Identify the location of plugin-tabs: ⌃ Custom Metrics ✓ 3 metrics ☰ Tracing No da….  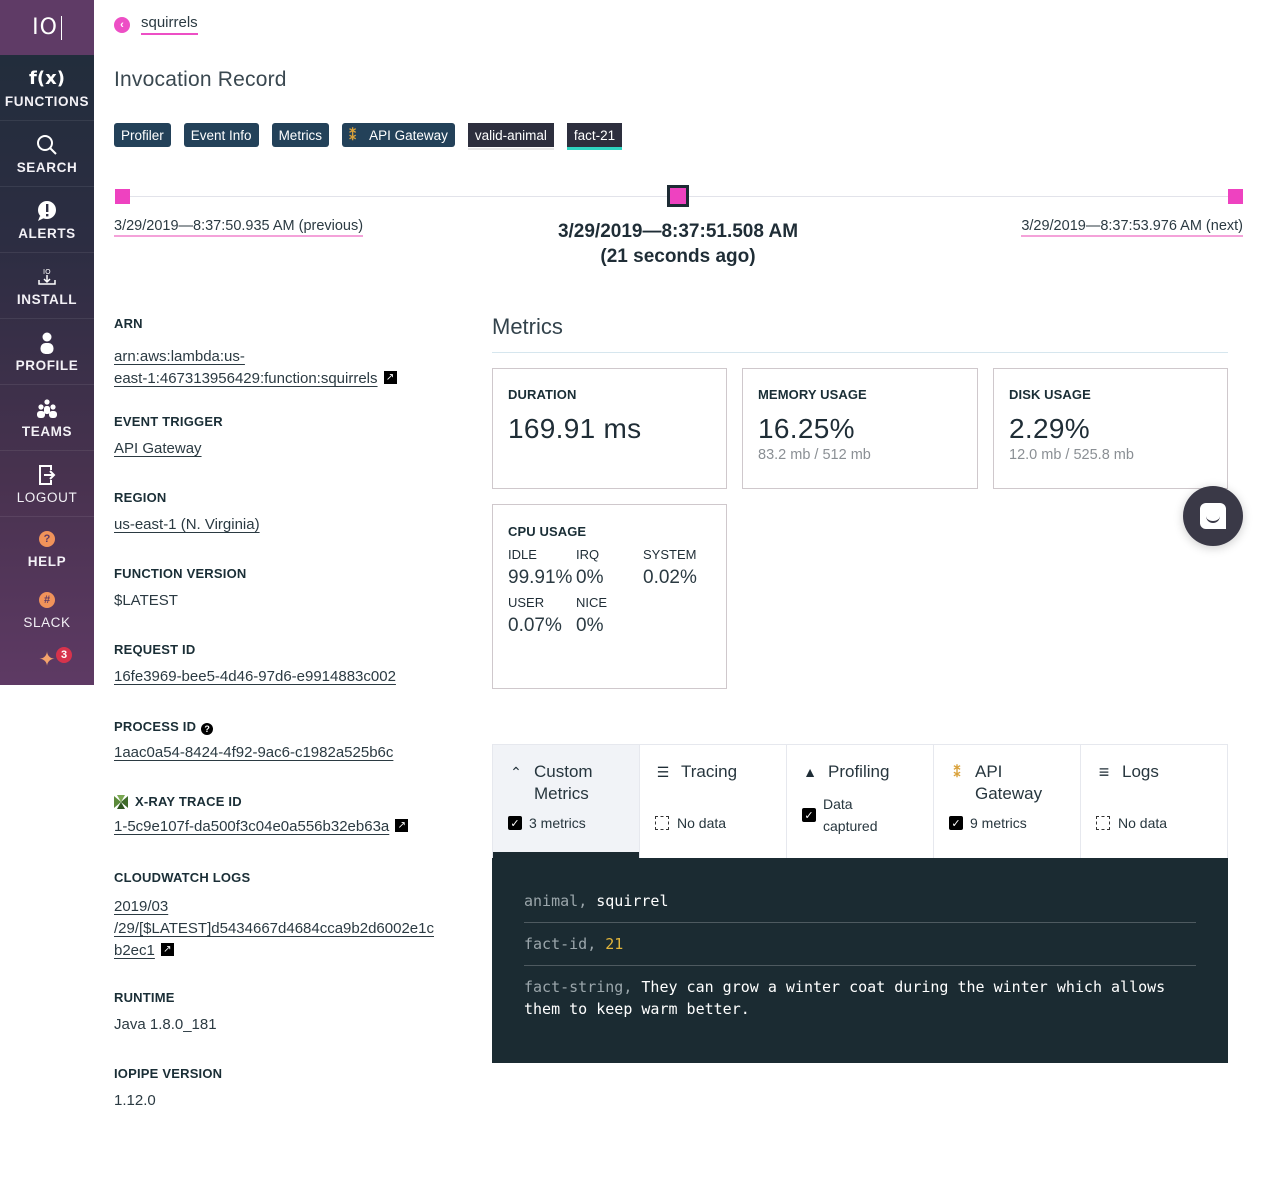
(860, 801).